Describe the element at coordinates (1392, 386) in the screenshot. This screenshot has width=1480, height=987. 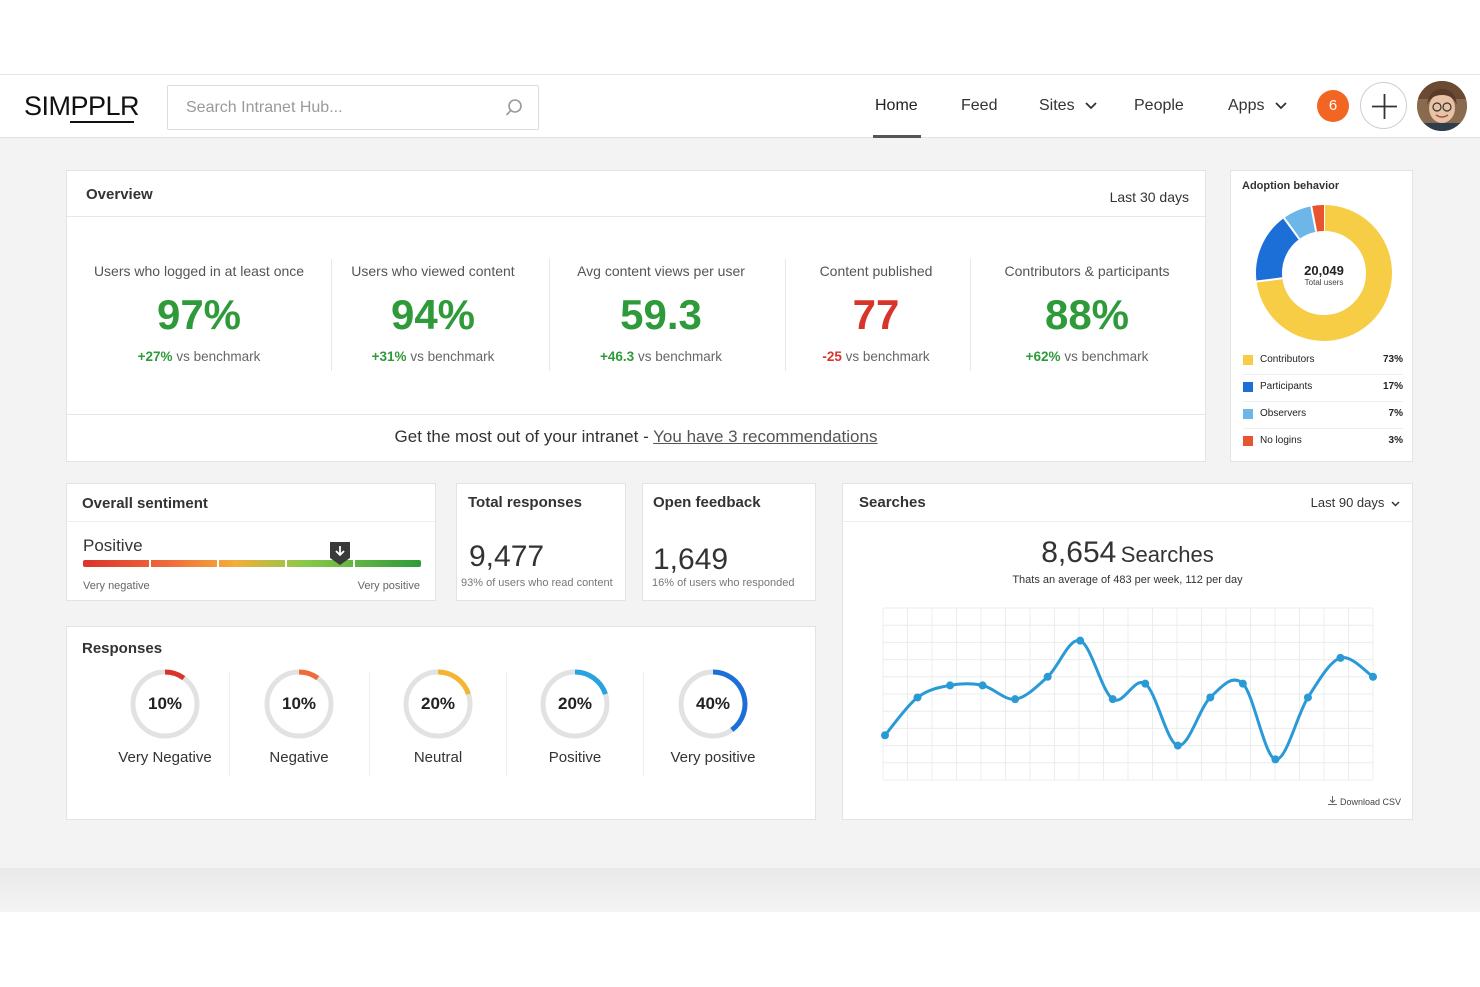
I see `legend-pct: 17%` at that location.